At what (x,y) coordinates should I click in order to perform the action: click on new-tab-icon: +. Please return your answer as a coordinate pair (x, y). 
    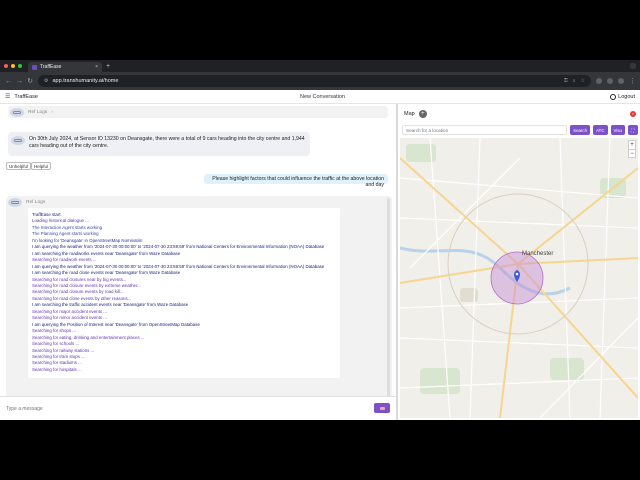
    Looking at the image, I should click on (108, 66).